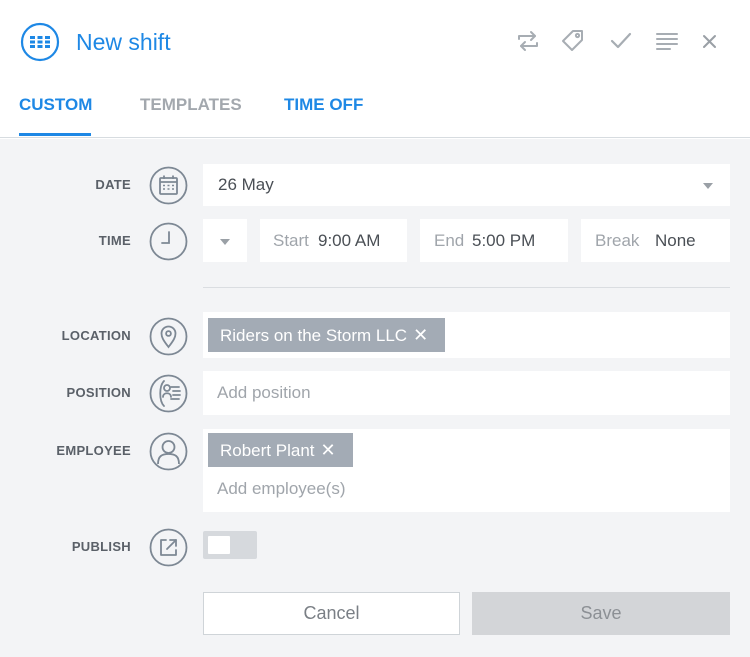  I want to click on end-time-input: End 5:00 PM, so click(494, 240).